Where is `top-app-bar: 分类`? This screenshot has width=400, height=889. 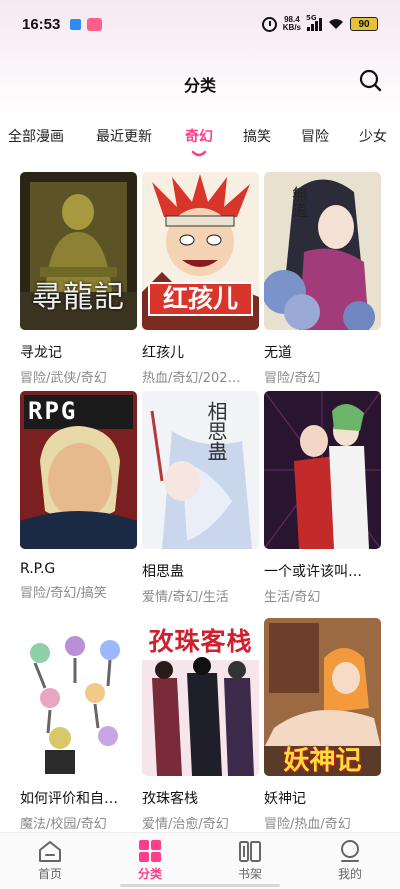
top-app-bar: 分类 is located at coordinates (200, 82).